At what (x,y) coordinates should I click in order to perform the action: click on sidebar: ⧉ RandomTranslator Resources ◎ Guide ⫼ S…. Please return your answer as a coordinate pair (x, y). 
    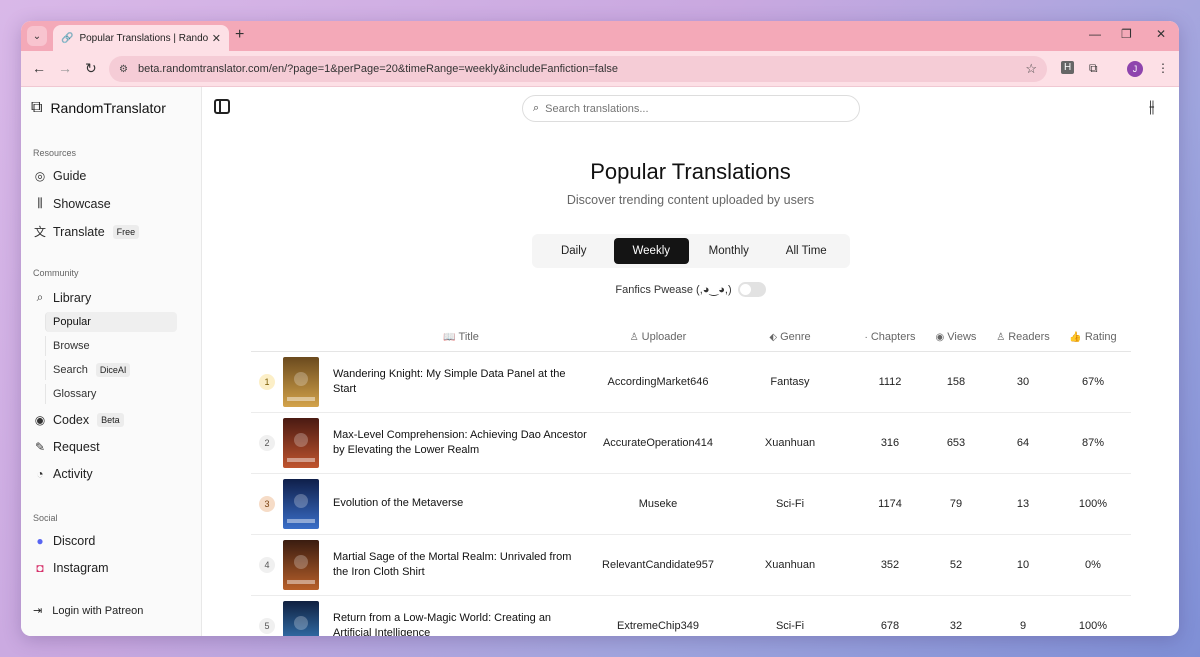
    Looking at the image, I should click on (111, 361).